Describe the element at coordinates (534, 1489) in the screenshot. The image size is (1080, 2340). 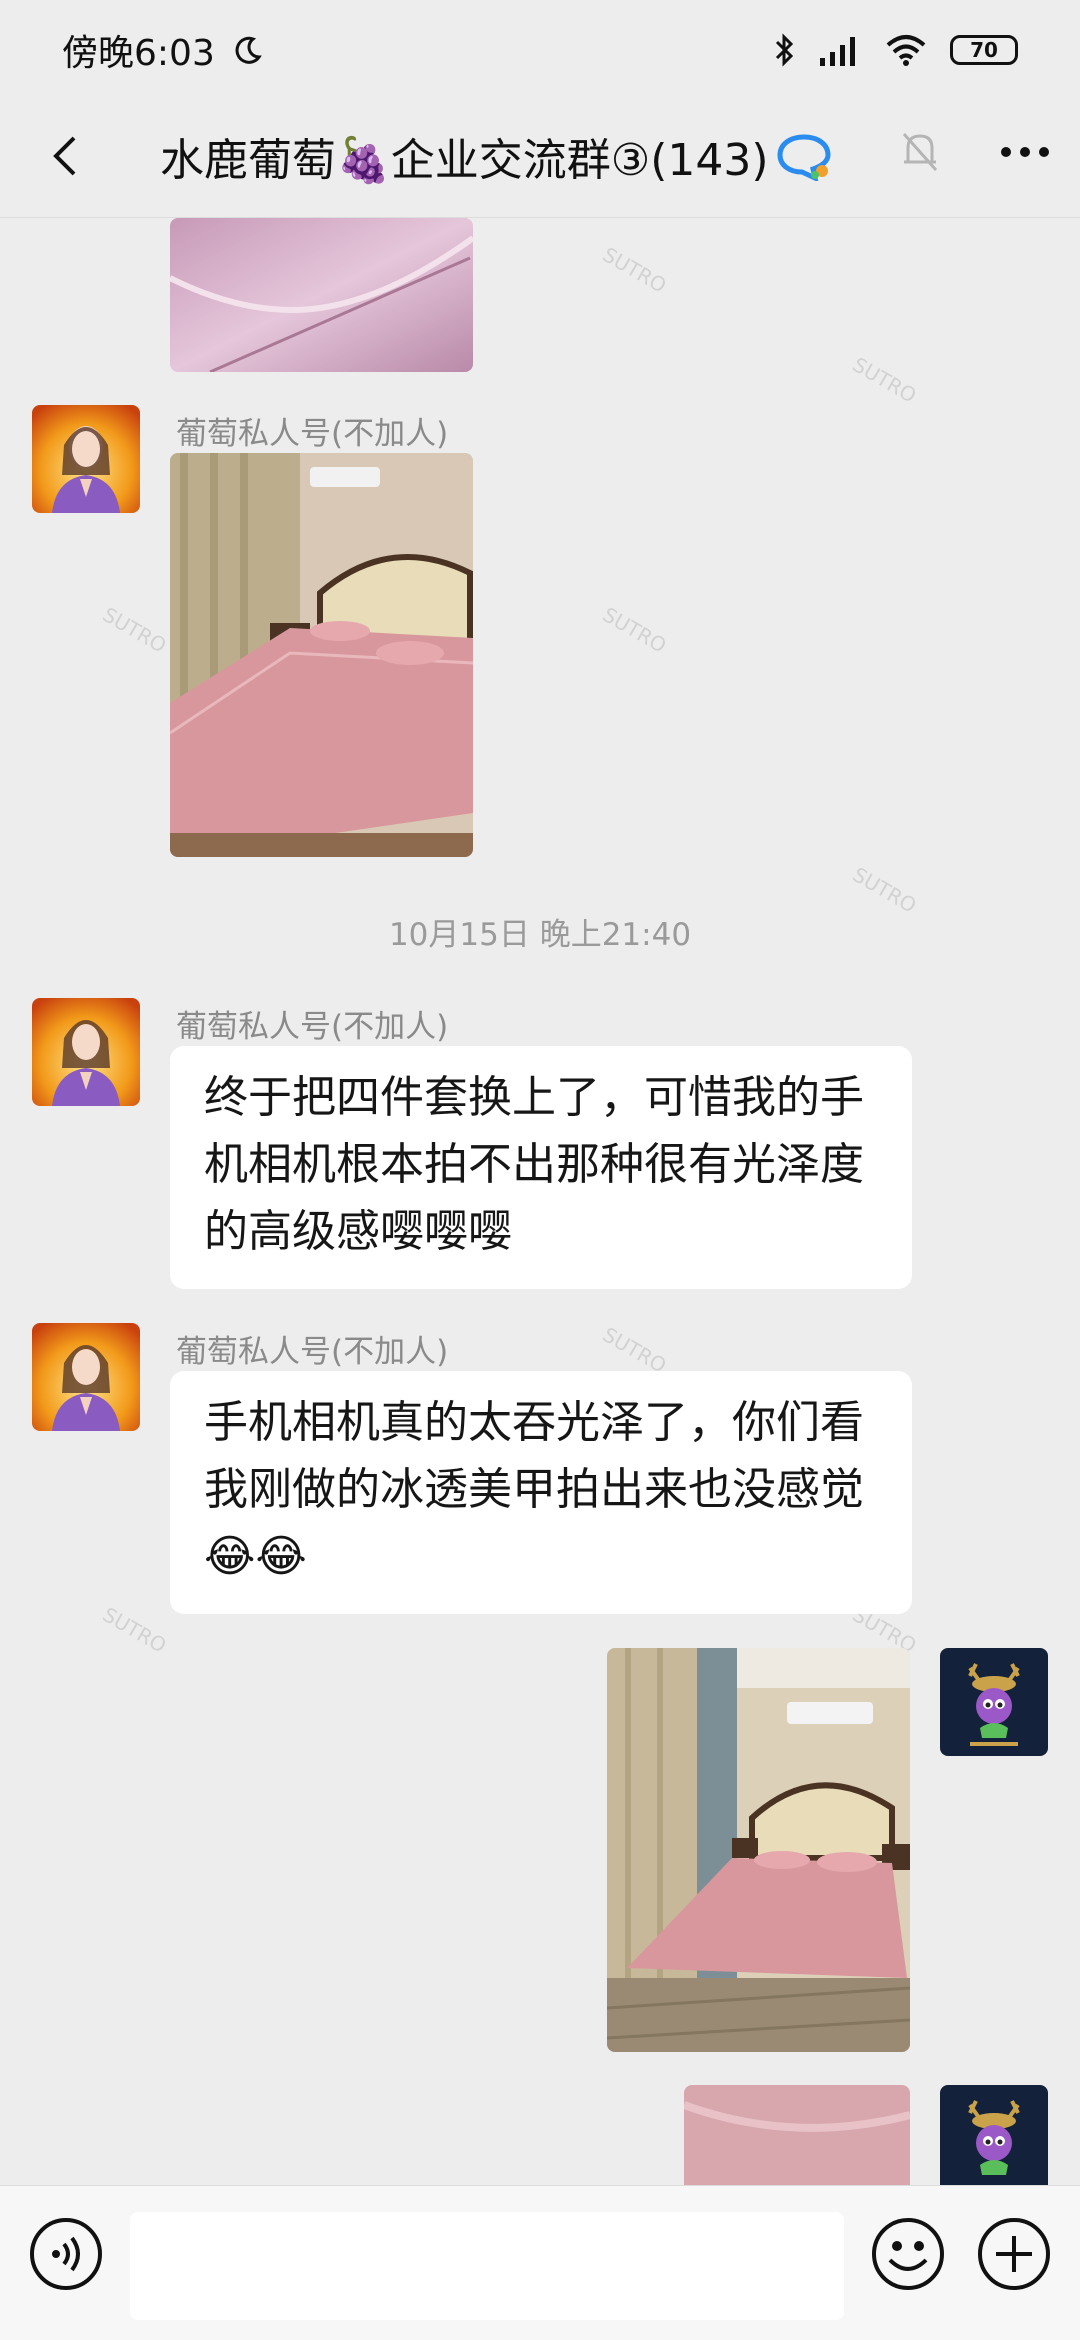
I see `message-text: 手机相机真的太吞光泽了，你们看我刚做的冰透美甲拍出来也没感觉😂😂` at that location.